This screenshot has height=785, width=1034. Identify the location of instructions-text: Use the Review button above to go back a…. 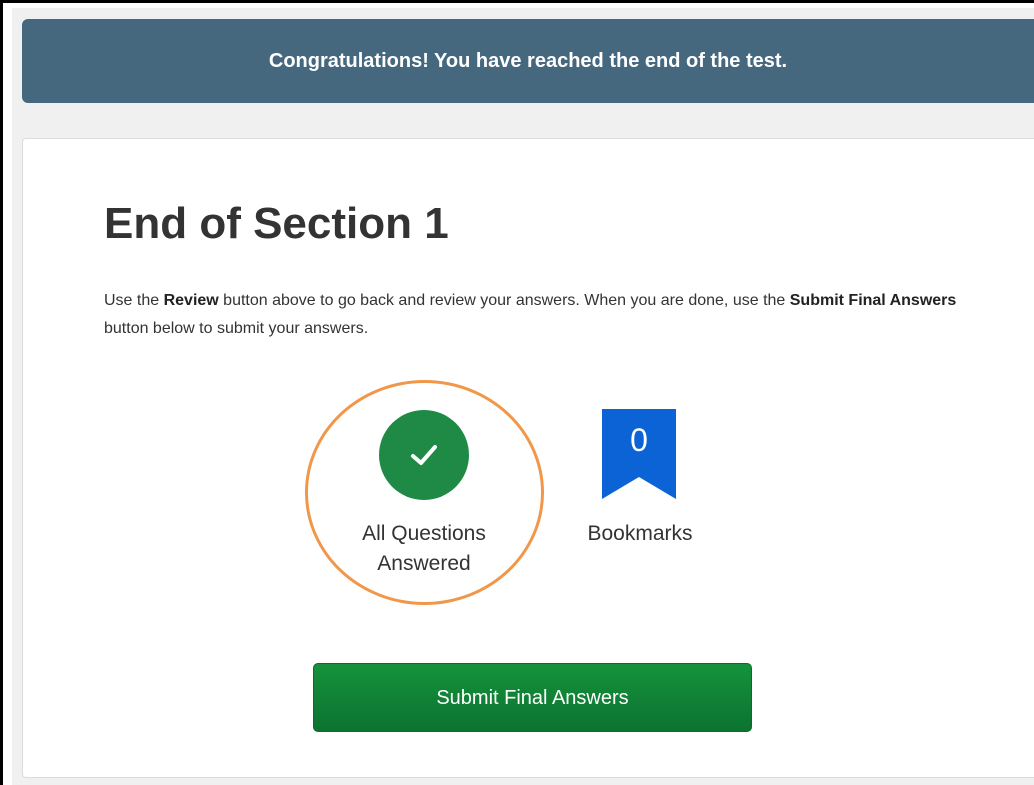
(534, 315).